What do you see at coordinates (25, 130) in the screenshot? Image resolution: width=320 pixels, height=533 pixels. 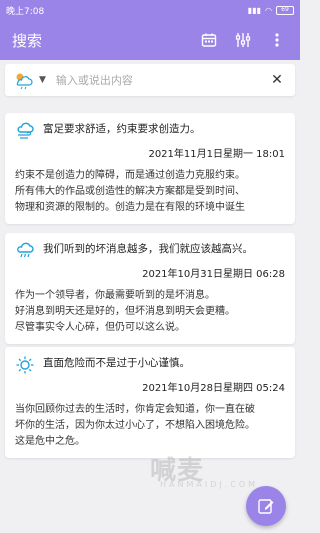 I see `cloud-wind-icon` at bounding box center [25, 130].